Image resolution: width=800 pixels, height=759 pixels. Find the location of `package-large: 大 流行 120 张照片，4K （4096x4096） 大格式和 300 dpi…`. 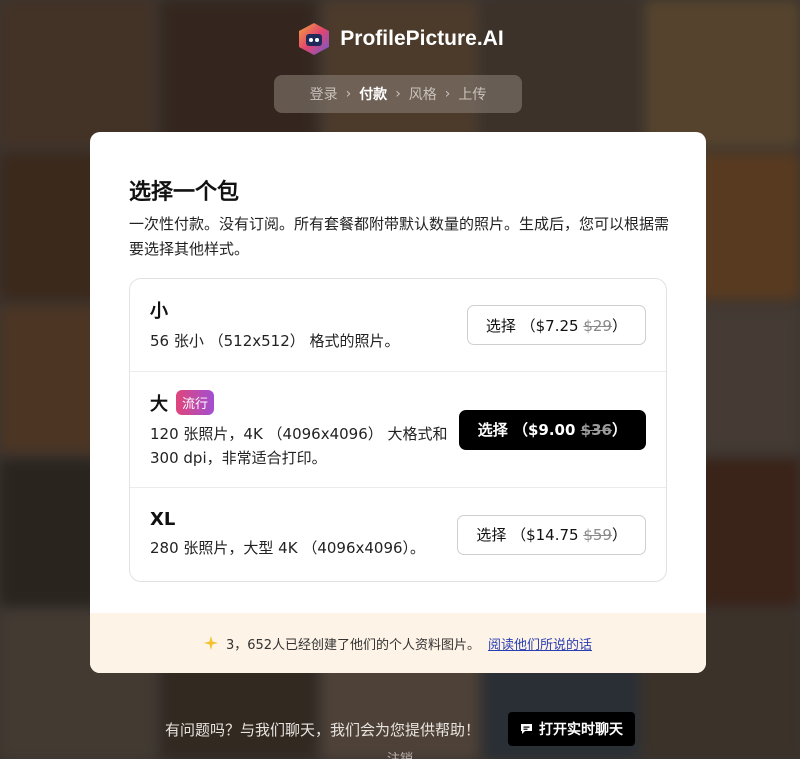

package-large: 大 流行 120 张照片，4K （4096x4096） 大格式和 300 dpi… is located at coordinates (398, 430).